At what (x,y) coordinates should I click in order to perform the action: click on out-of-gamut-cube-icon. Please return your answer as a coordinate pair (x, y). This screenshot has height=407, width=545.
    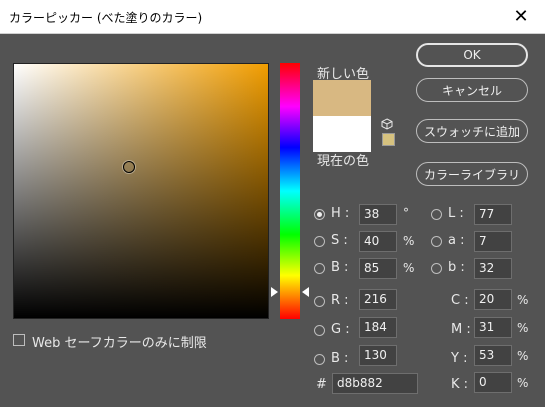
    Looking at the image, I should click on (387, 124).